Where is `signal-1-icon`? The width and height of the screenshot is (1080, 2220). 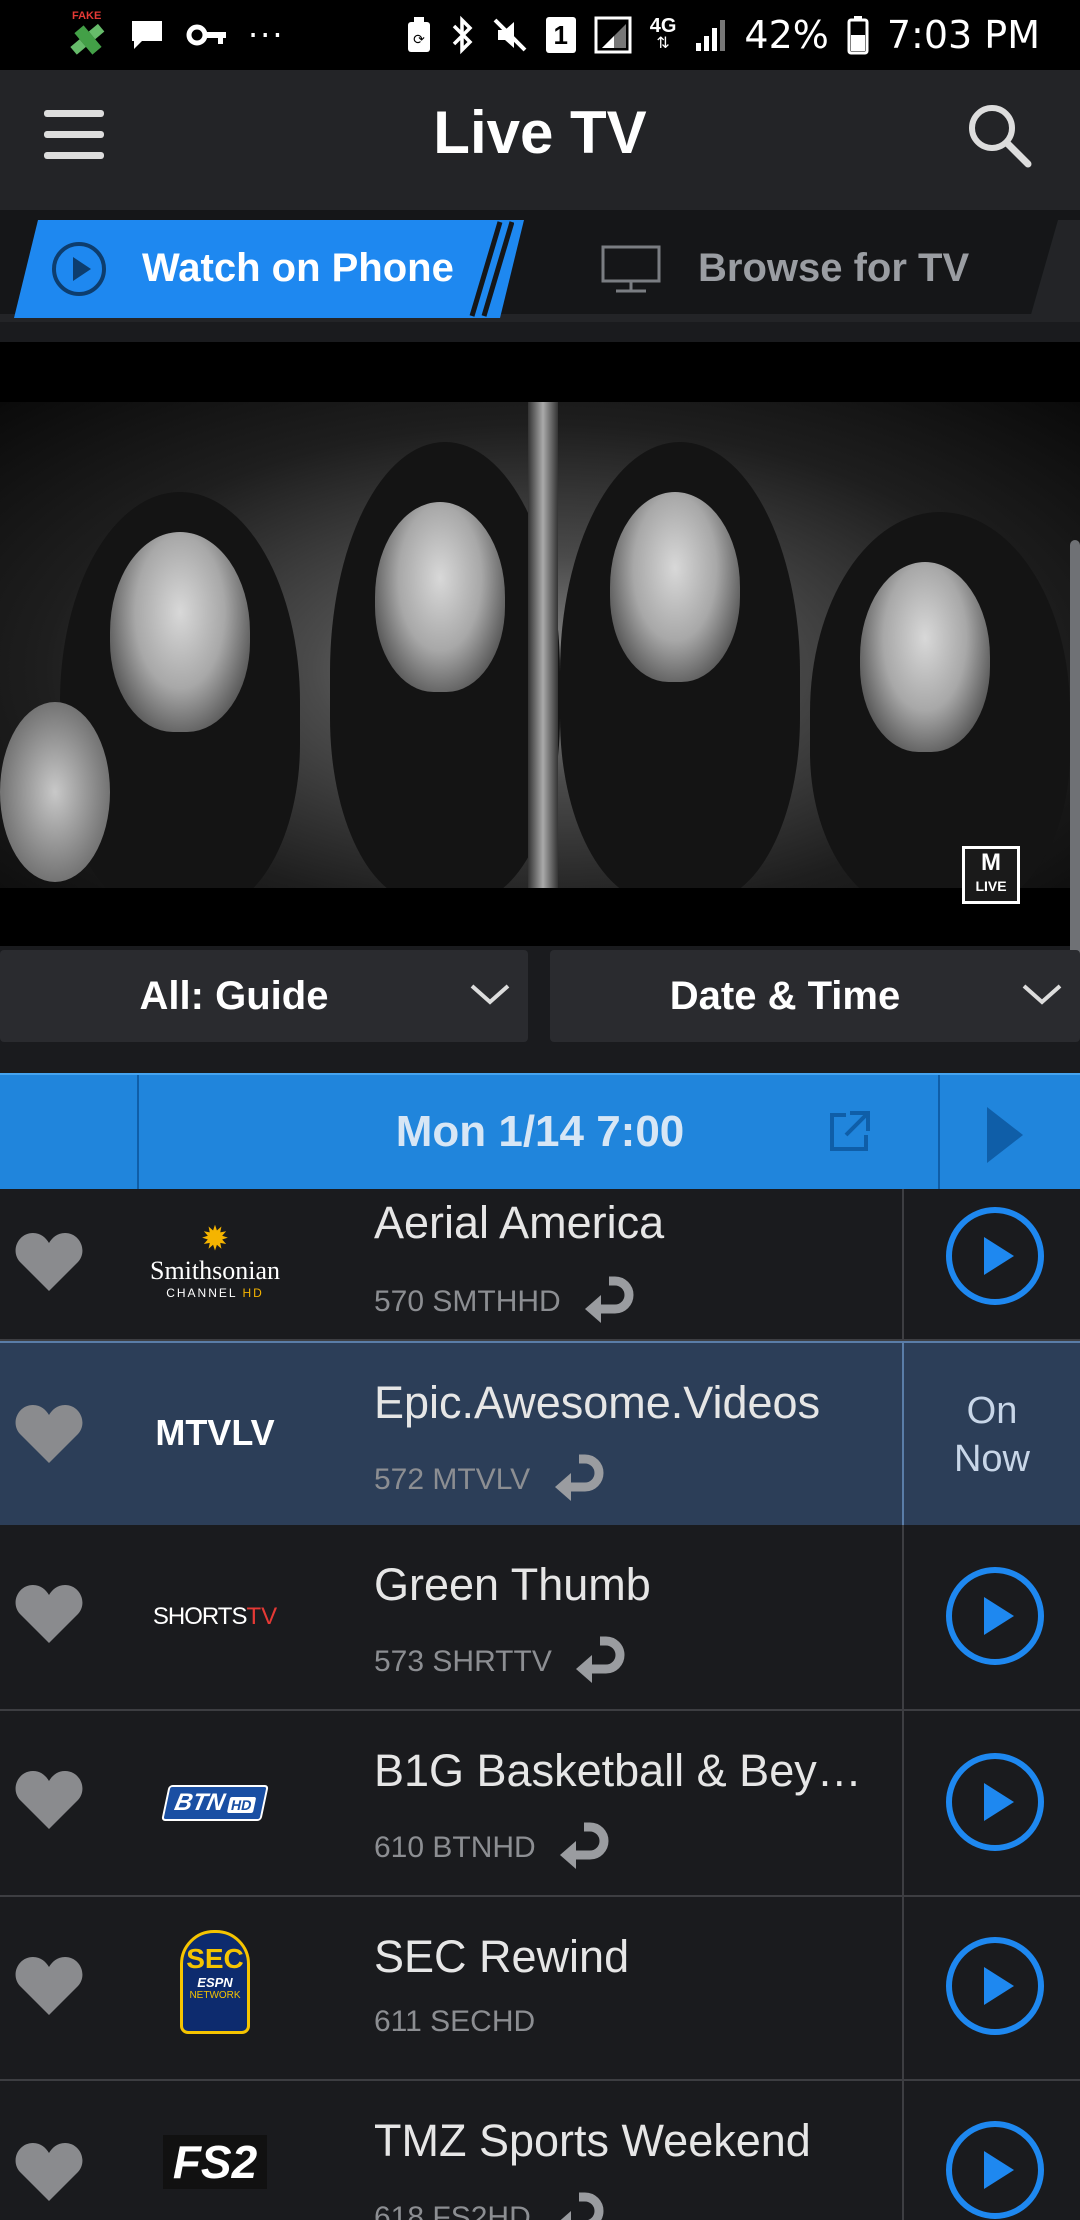 signal-1-icon is located at coordinates (613, 35).